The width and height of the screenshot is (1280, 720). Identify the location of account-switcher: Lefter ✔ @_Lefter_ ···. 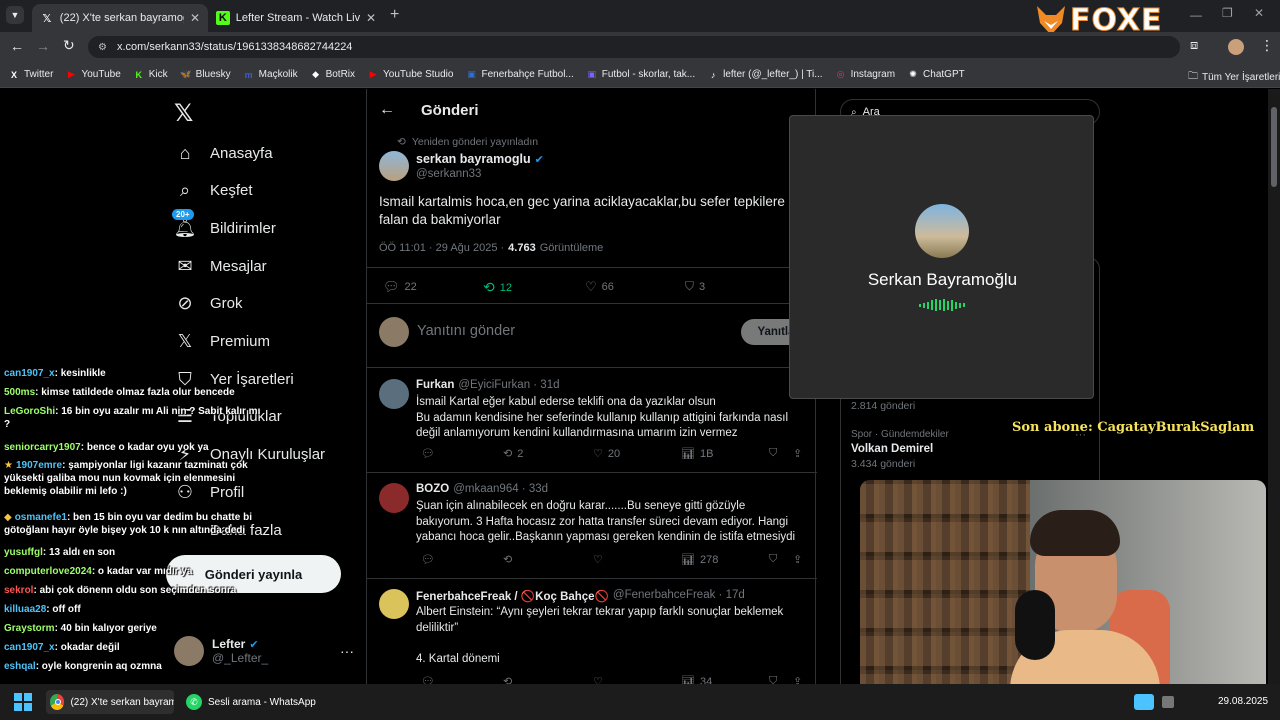
(264, 651).